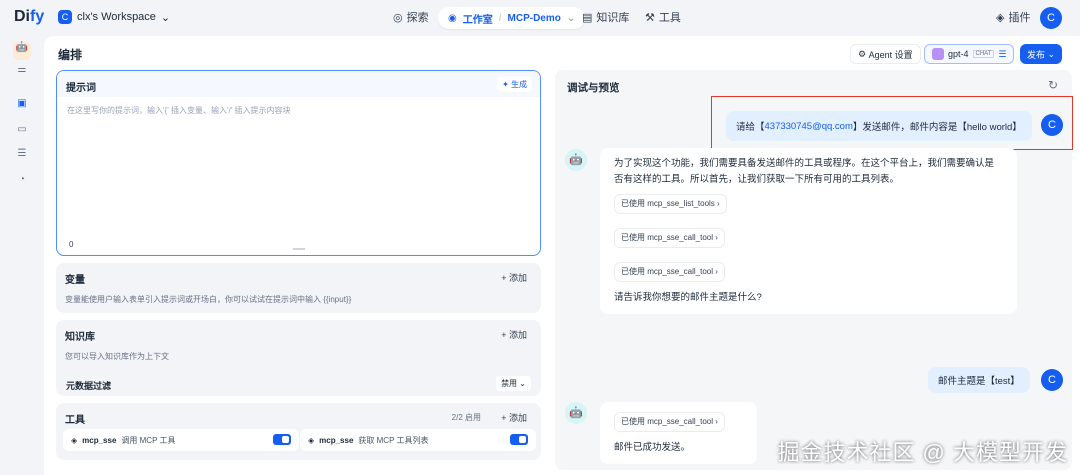 The height and width of the screenshot is (475, 1080). What do you see at coordinates (22, 72) in the screenshot?
I see `settings-sliders-icon: ⚌` at bounding box center [22, 72].